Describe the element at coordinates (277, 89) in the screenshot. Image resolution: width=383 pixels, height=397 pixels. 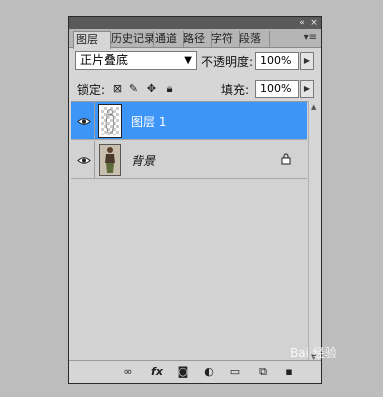
I see `fill-input: 100%` at that location.